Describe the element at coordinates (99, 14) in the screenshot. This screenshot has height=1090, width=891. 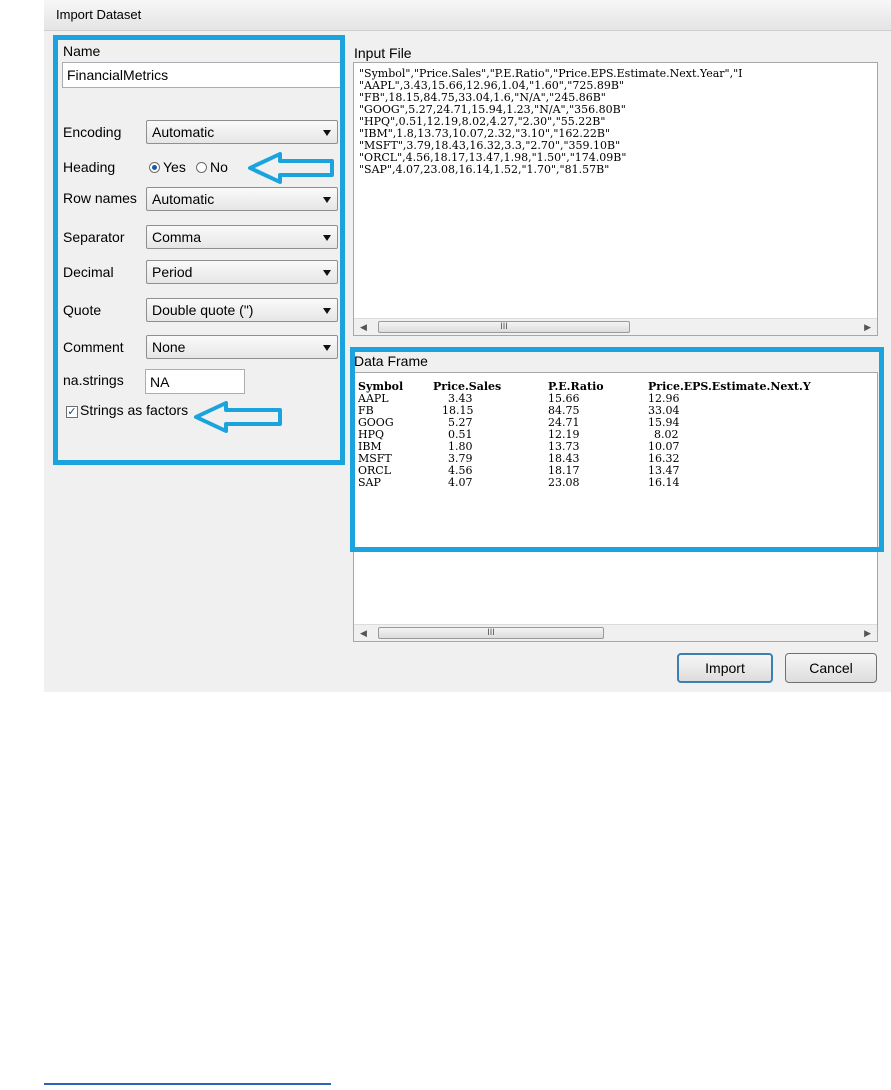
I see `dialog-title: Import Dataset` at that location.